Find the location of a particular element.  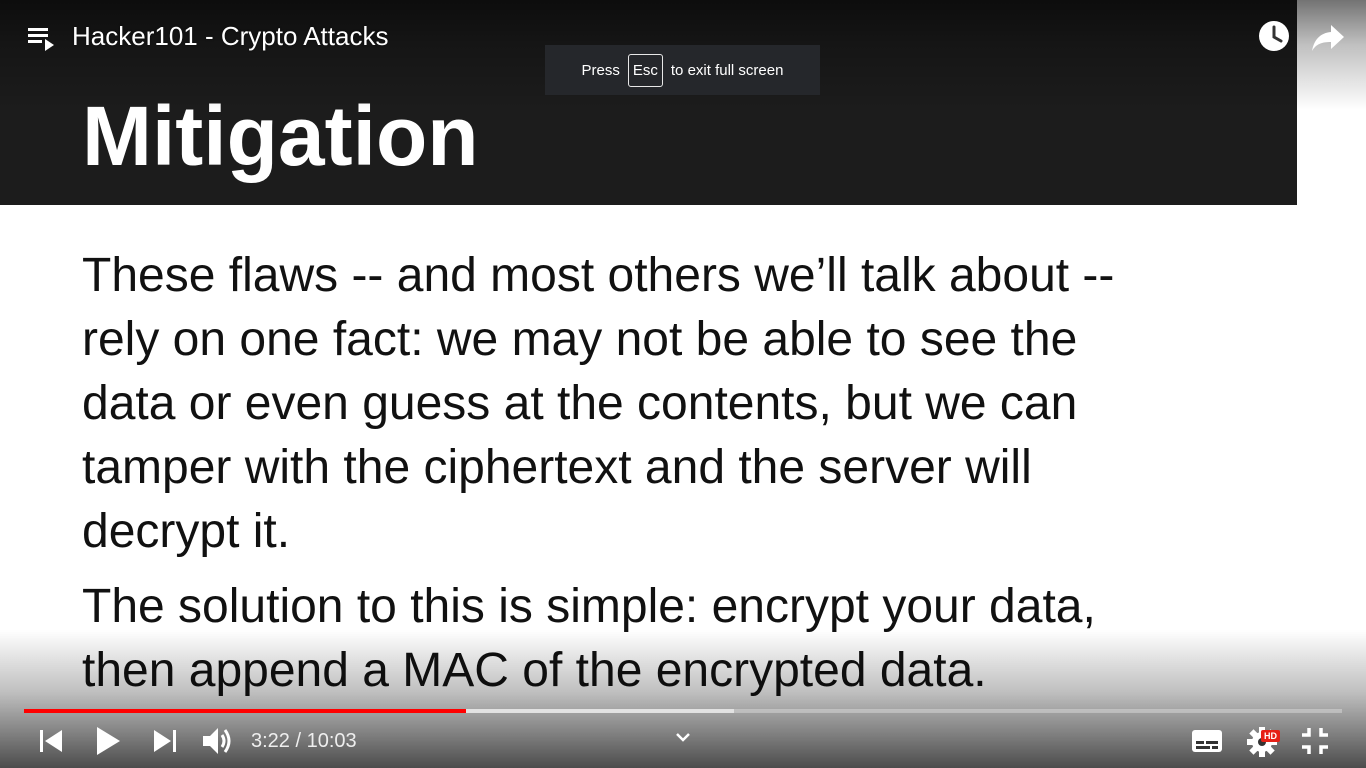

subtitles-icon is located at coordinates (1207, 741).